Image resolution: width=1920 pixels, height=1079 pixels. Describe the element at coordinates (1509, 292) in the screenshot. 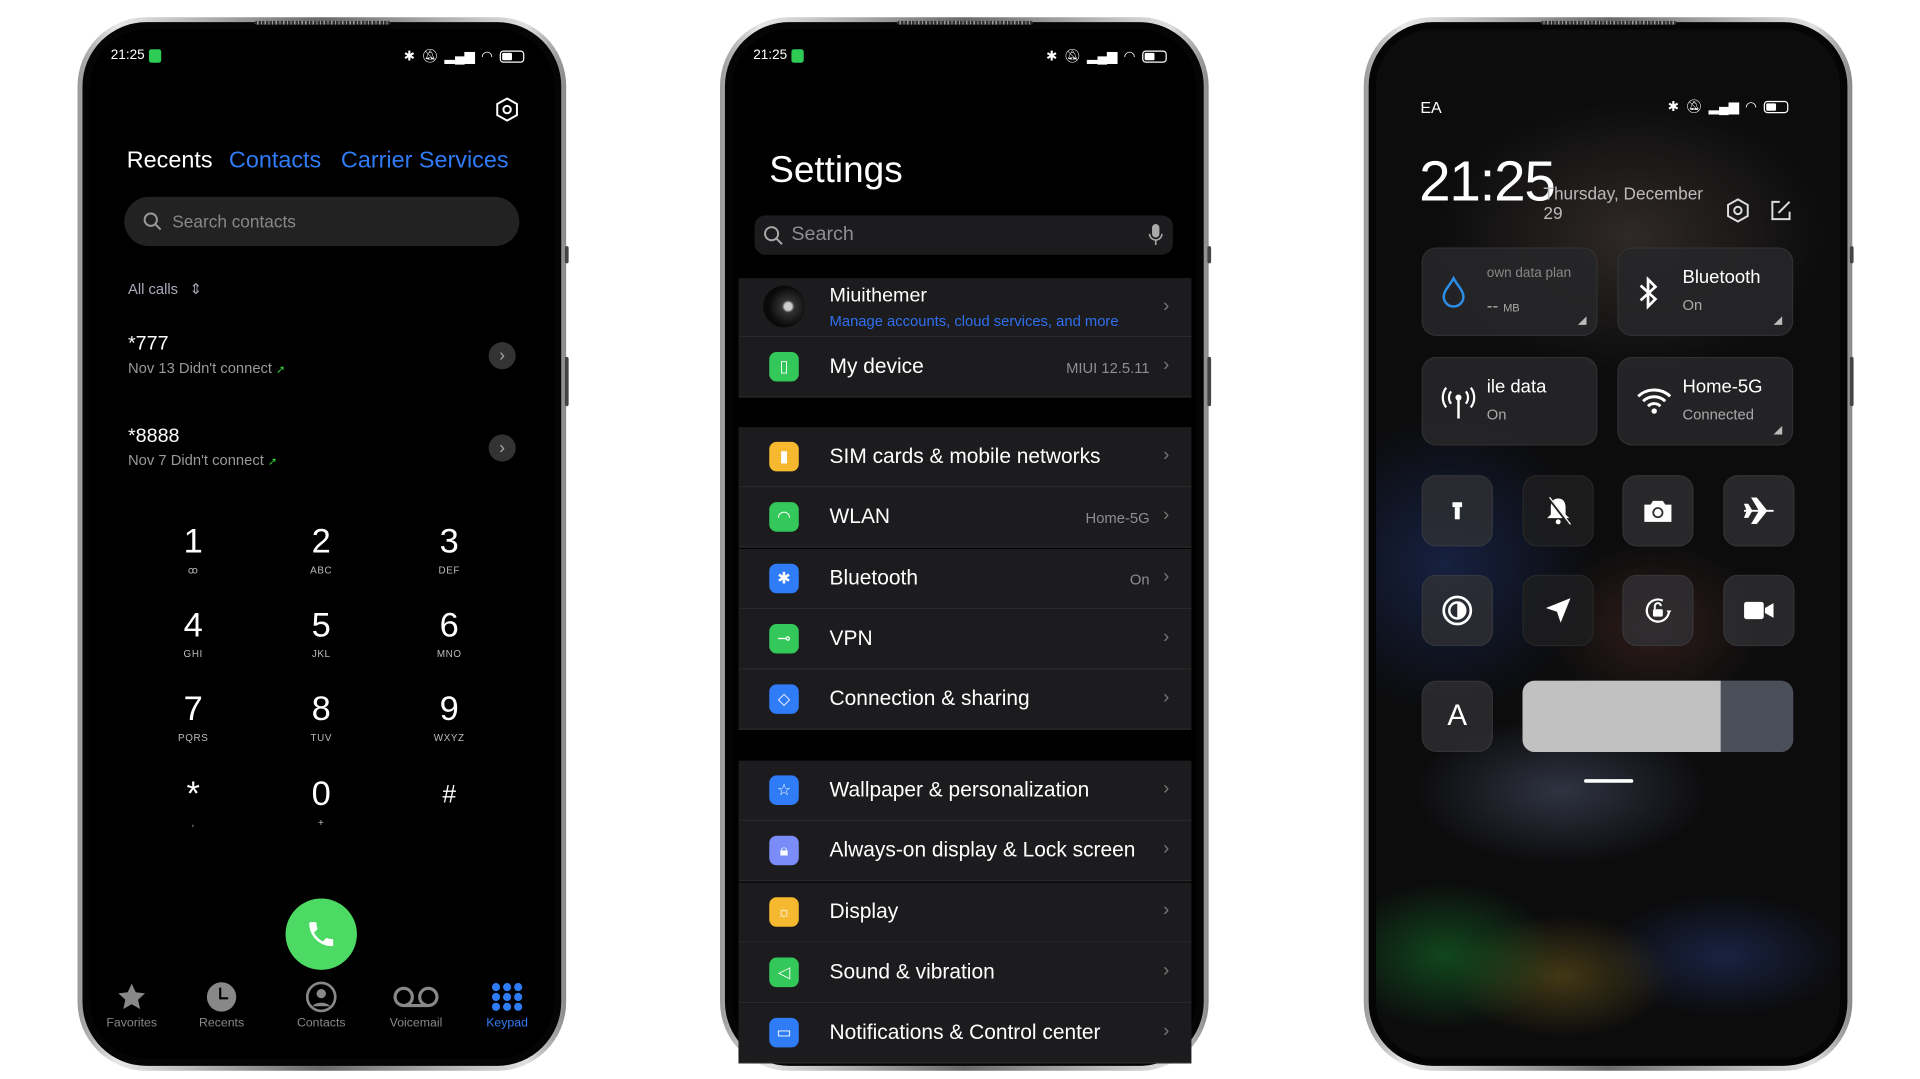

I see `tile-water-drop: own data plan -- MB` at that location.